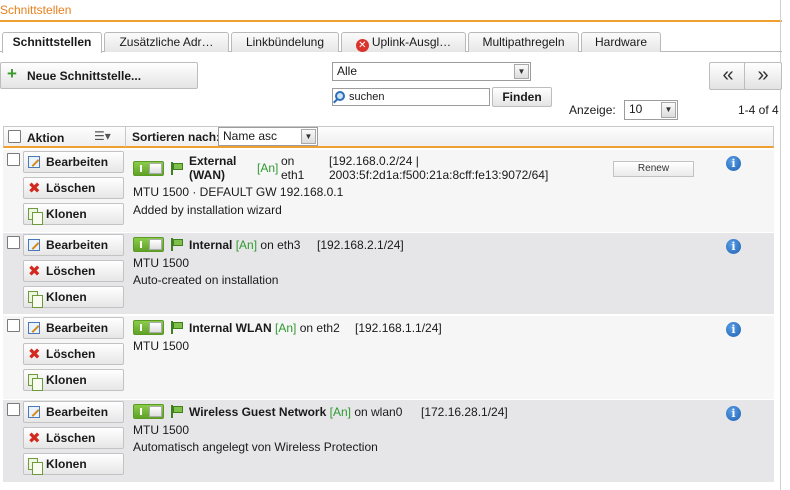 The height and width of the screenshot is (490, 790). Describe the element at coordinates (52, 42) in the screenshot. I see `tab-schnittstellen: Schnittstellen` at that location.